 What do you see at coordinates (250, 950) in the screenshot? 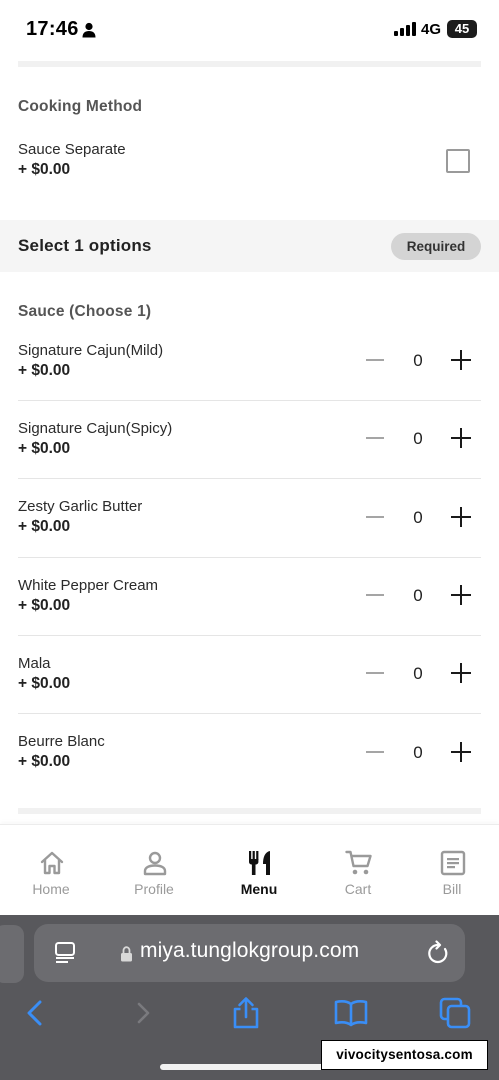
I see `url-text: miya.tunglokgroup.com` at bounding box center [250, 950].